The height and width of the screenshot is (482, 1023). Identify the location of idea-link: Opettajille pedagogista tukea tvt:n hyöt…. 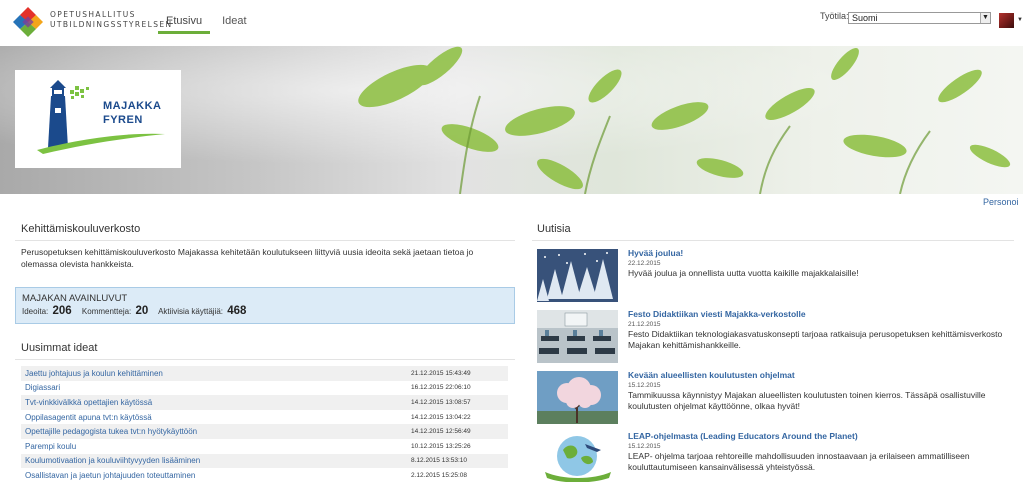
(216, 431).